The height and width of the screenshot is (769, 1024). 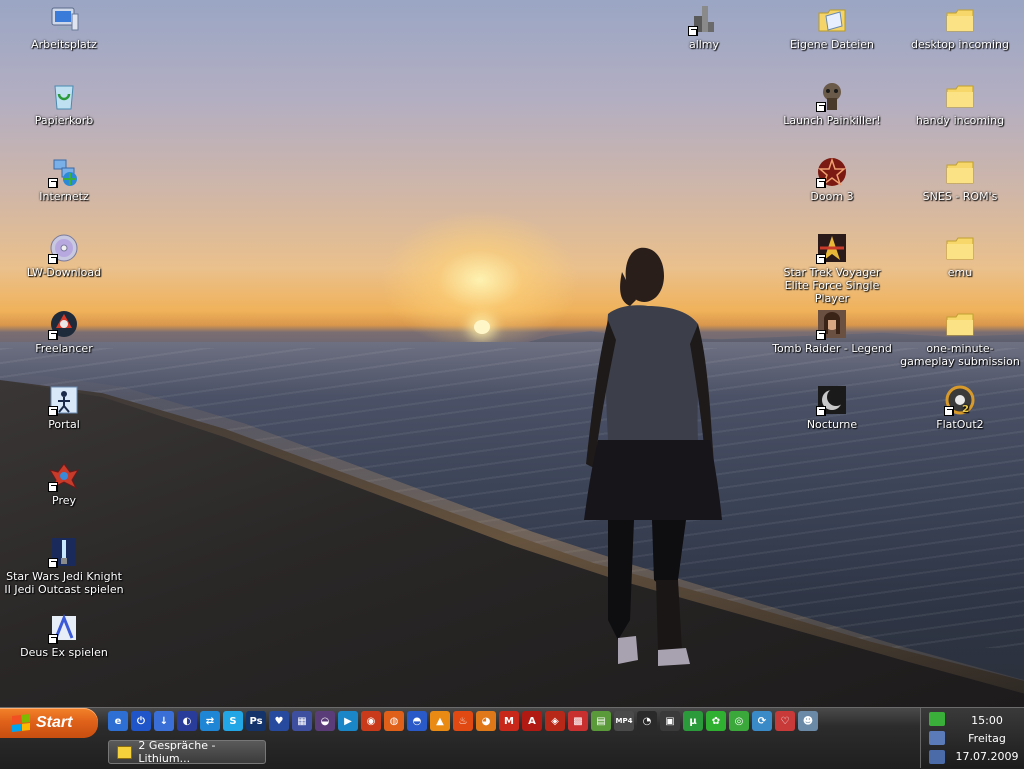 What do you see at coordinates (210, 721) in the screenshot?
I see `teamviewer-icon: ⇄` at bounding box center [210, 721].